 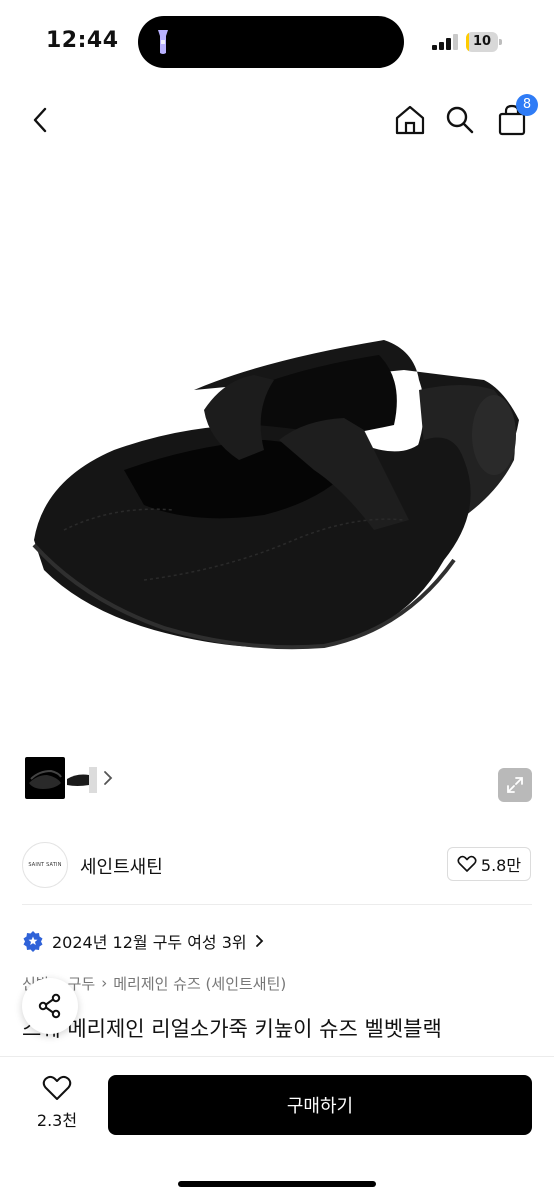 I want to click on expand-icon, so click(x=515, y=785).